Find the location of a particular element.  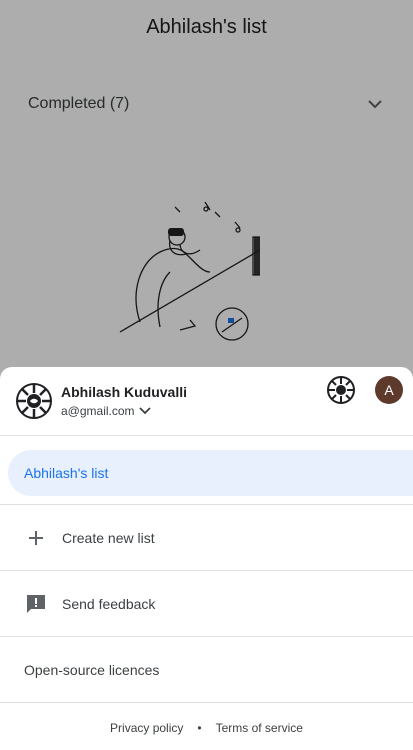

feedback-icon is located at coordinates (36, 604).